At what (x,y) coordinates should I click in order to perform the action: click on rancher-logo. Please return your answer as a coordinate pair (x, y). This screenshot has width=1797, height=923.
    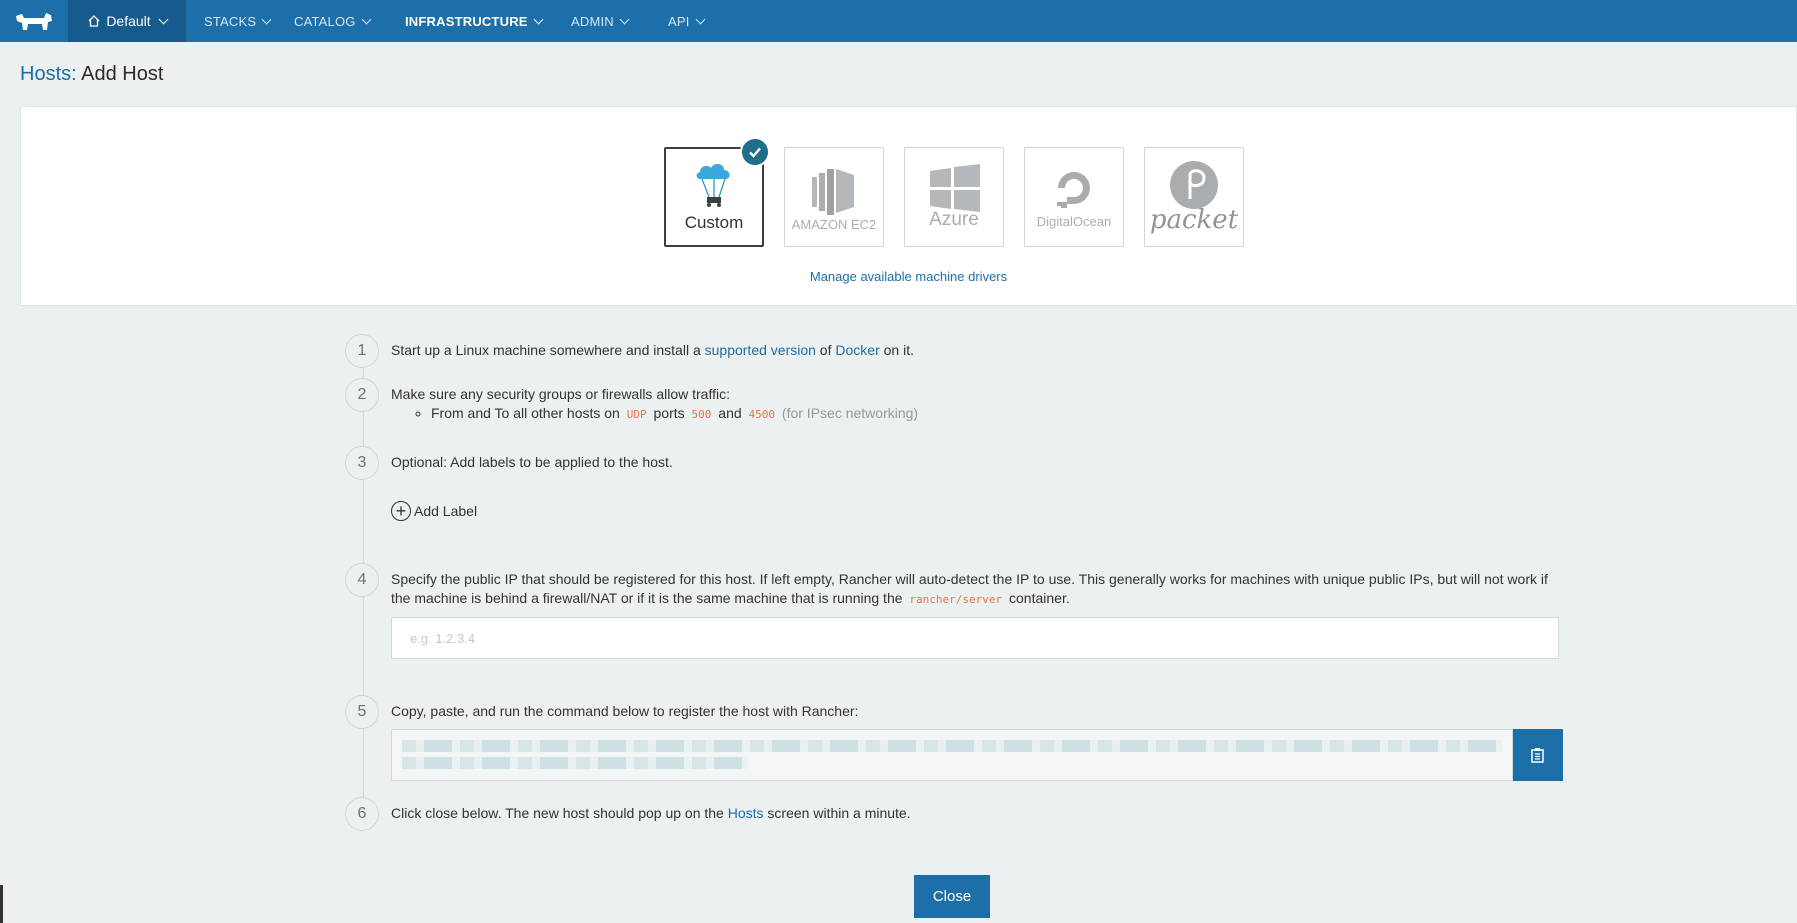
    Looking at the image, I should click on (34, 21).